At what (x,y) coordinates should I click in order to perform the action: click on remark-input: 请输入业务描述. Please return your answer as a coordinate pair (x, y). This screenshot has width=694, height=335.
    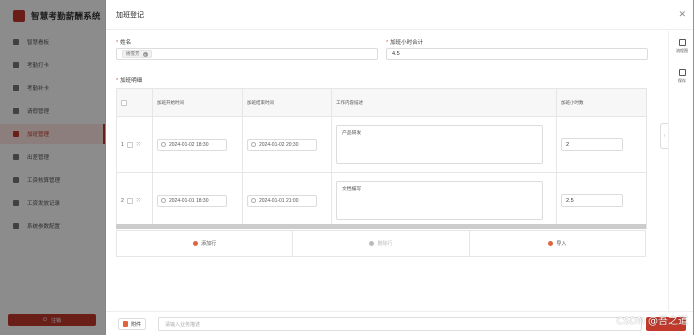
    Looking at the image, I should click on (400, 324).